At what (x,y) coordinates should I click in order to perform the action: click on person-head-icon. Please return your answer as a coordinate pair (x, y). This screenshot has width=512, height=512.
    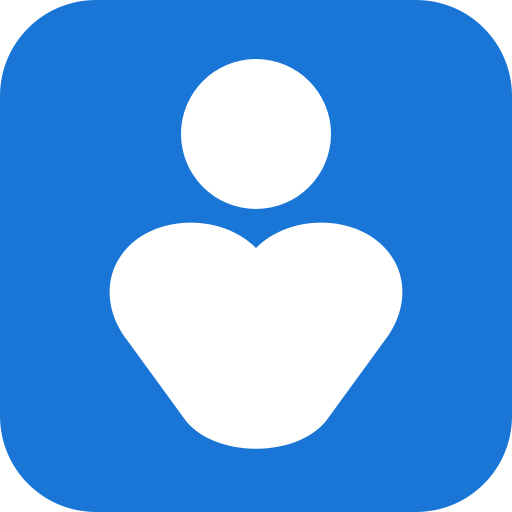
    Looking at the image, I should click on (256, 134).